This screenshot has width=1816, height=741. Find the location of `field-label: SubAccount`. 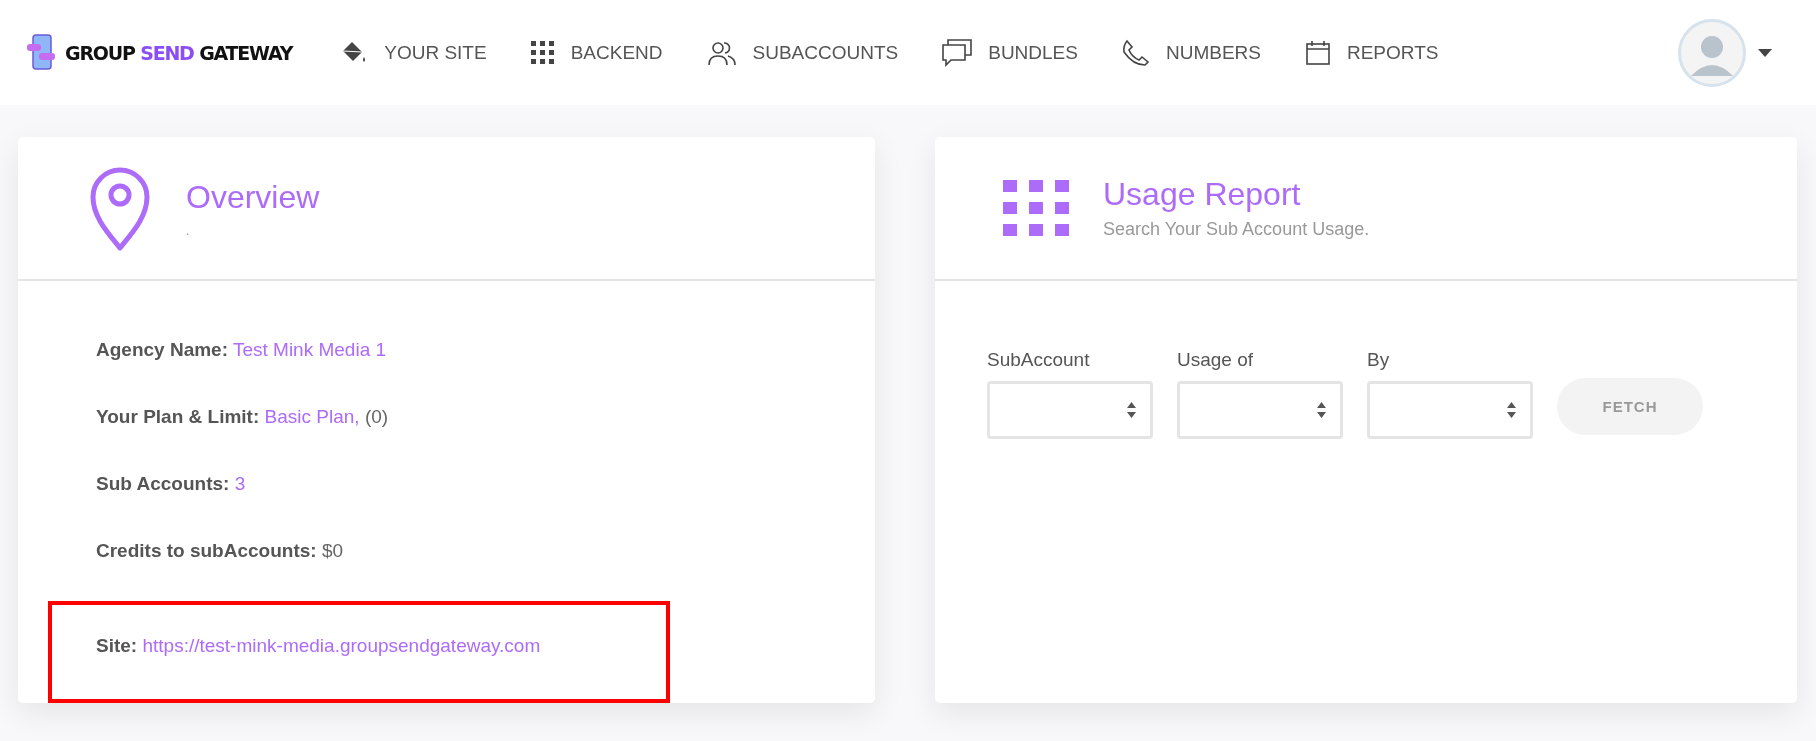

field-label: SubAccount is located at coordinates (1039, 360).